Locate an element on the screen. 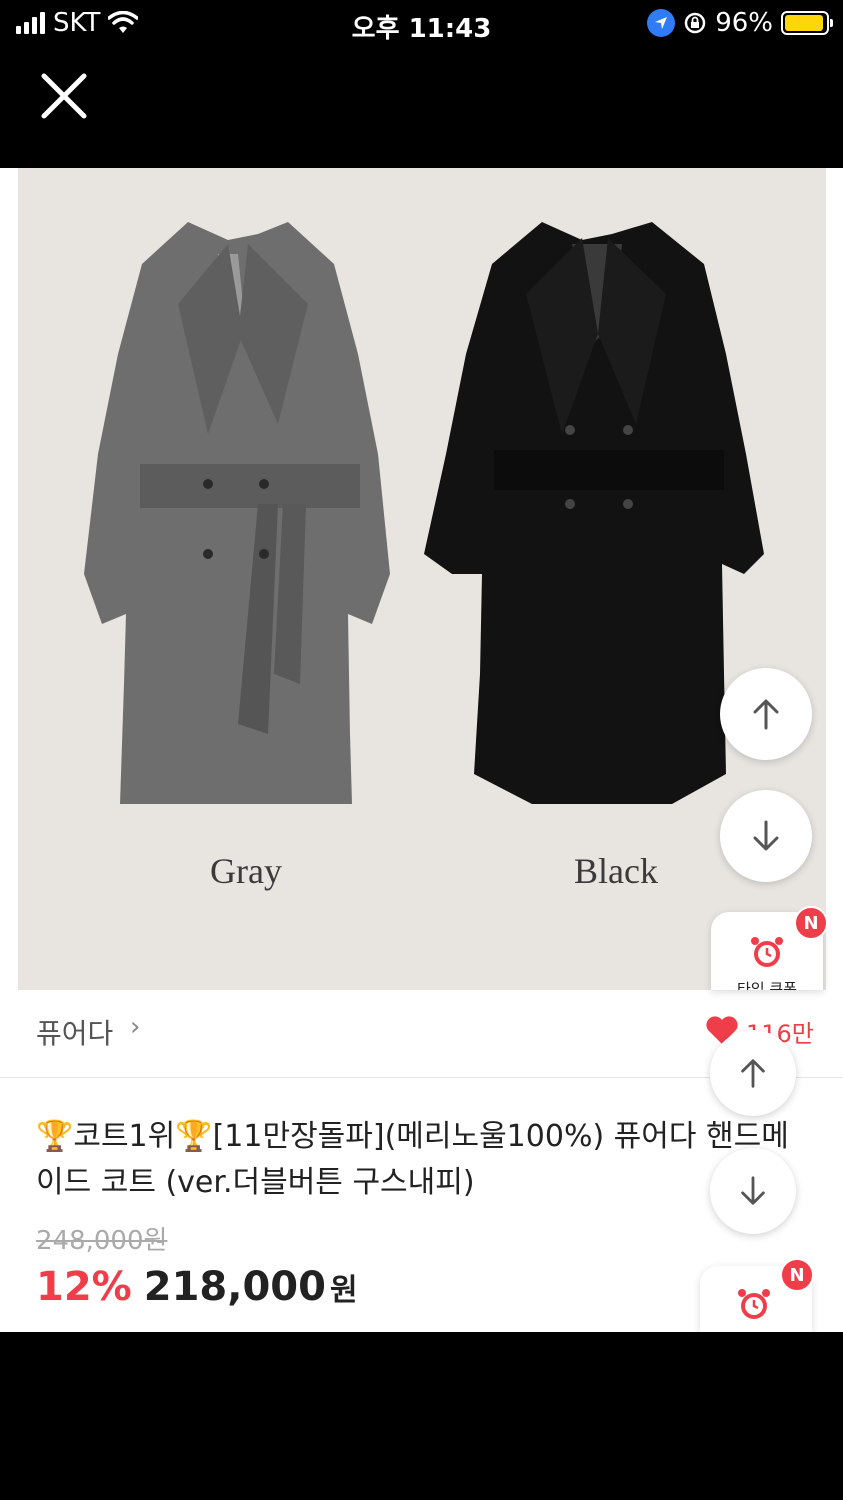 The height and width of the screenshot is (1500, 843). scroll-up-button is located at coordinates (766, 714).